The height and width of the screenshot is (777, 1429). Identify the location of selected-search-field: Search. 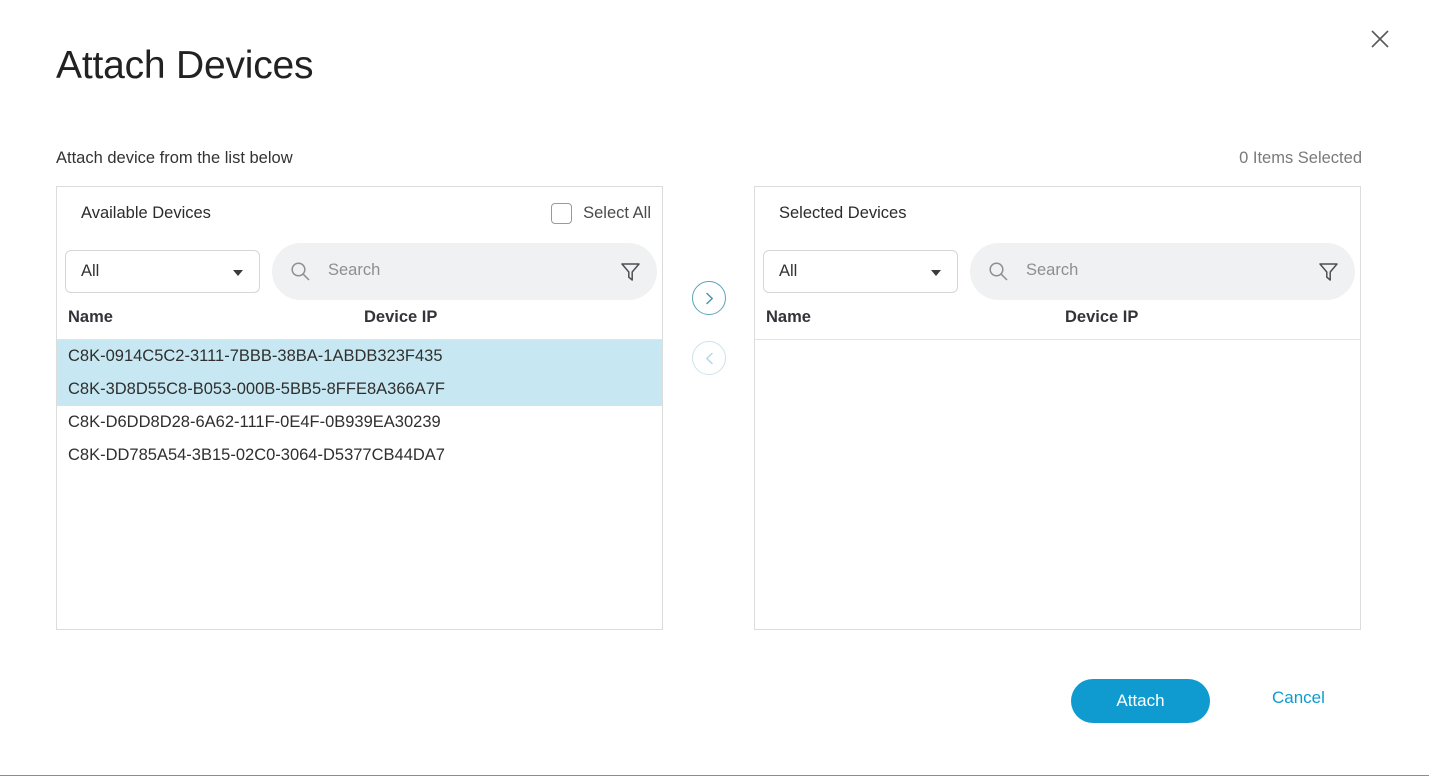
(1162, 271).